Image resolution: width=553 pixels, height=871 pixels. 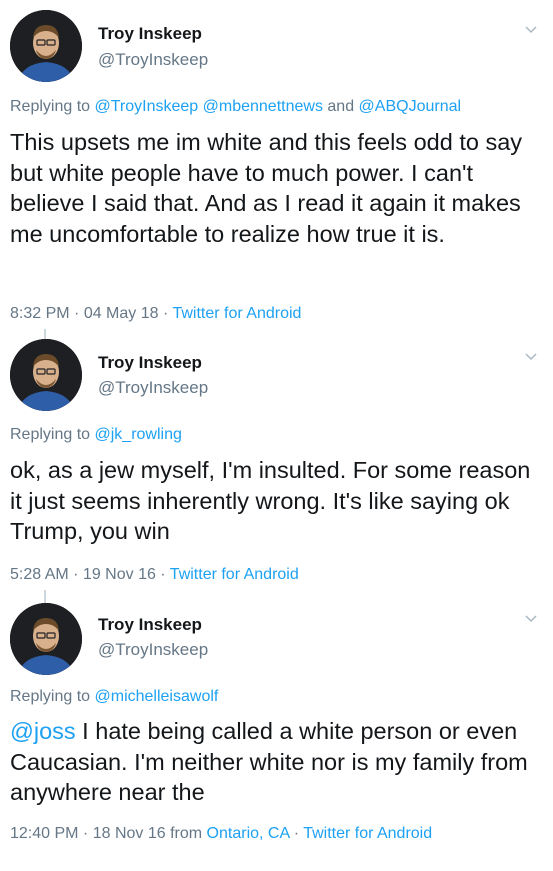 I want to click on reply-mention-link: @TroyInskeep, so click(x=147, y=106).